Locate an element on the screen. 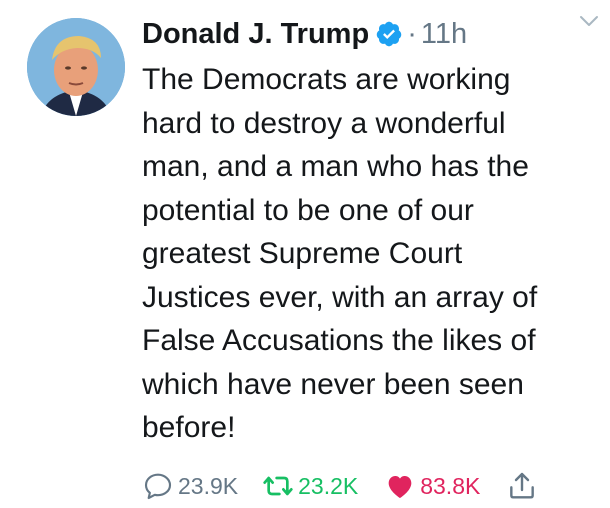 The width and height of the screenshot is (610, 508). author-name: Donald J. Trump is located at coordinates (255, 34).